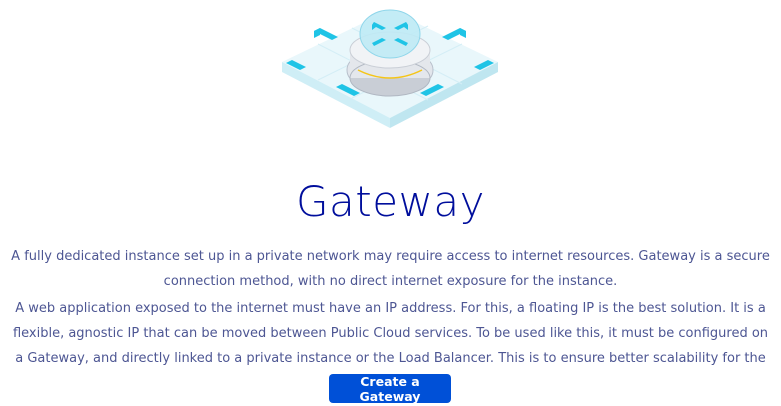 This screenshot has height=406, width=781. I want to click on page-title: Gateway, so click(390, 201).